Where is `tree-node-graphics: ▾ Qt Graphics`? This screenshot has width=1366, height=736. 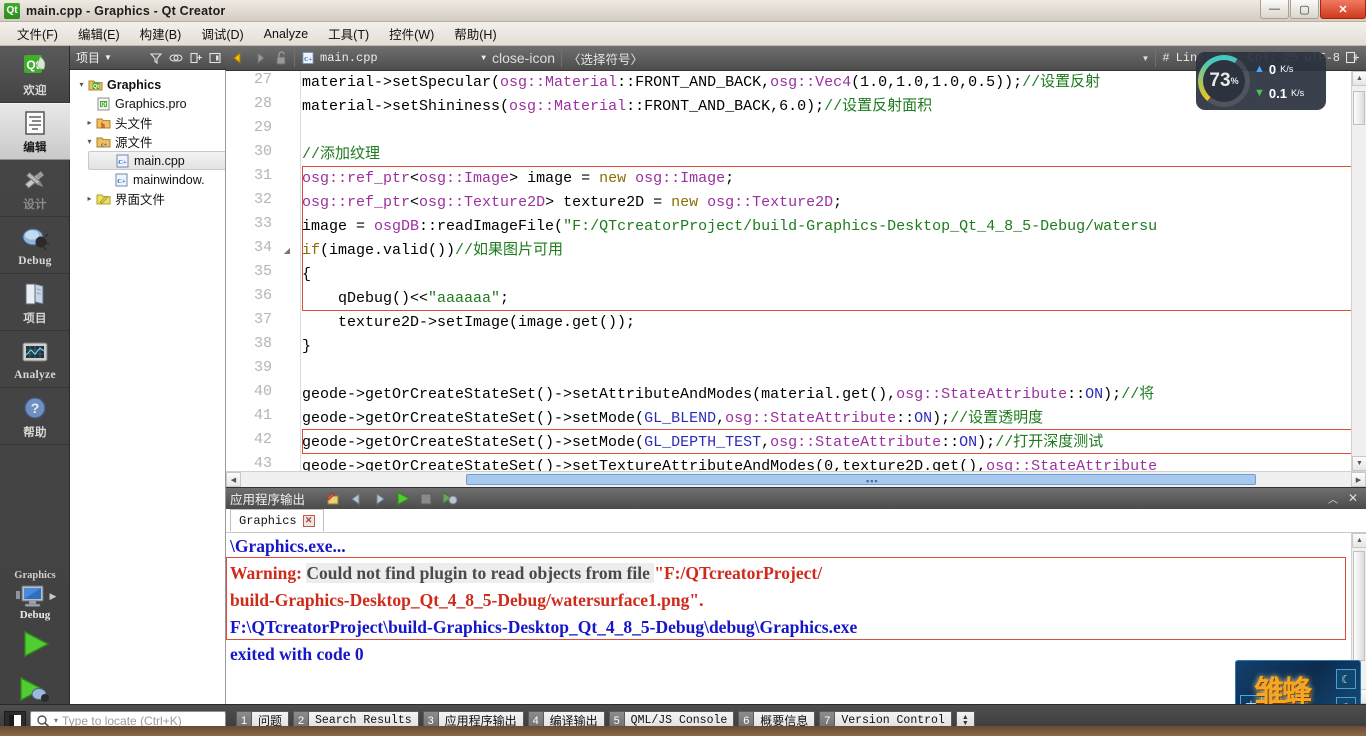 tree-node-graphics: ▾ Qt Graphics is located at coordinates (147, 84).